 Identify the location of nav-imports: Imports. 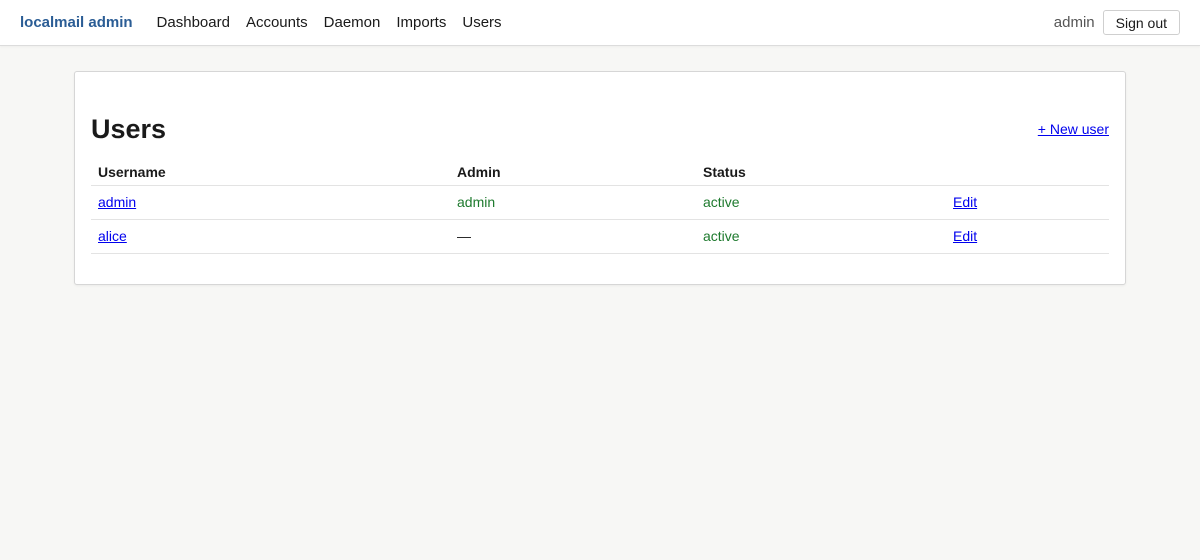
(421, 22).